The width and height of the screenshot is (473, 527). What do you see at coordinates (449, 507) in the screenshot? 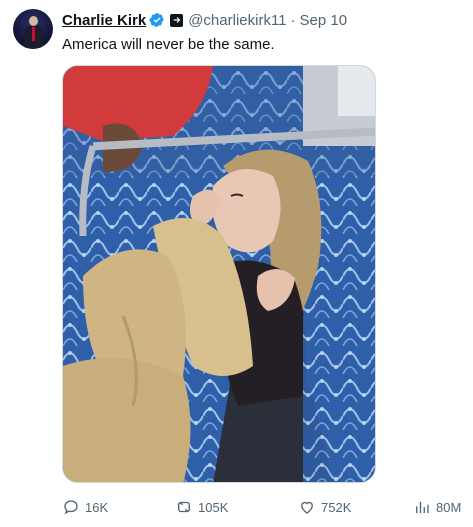
I see `views-count: 80M` at bounding box center [449, 507].